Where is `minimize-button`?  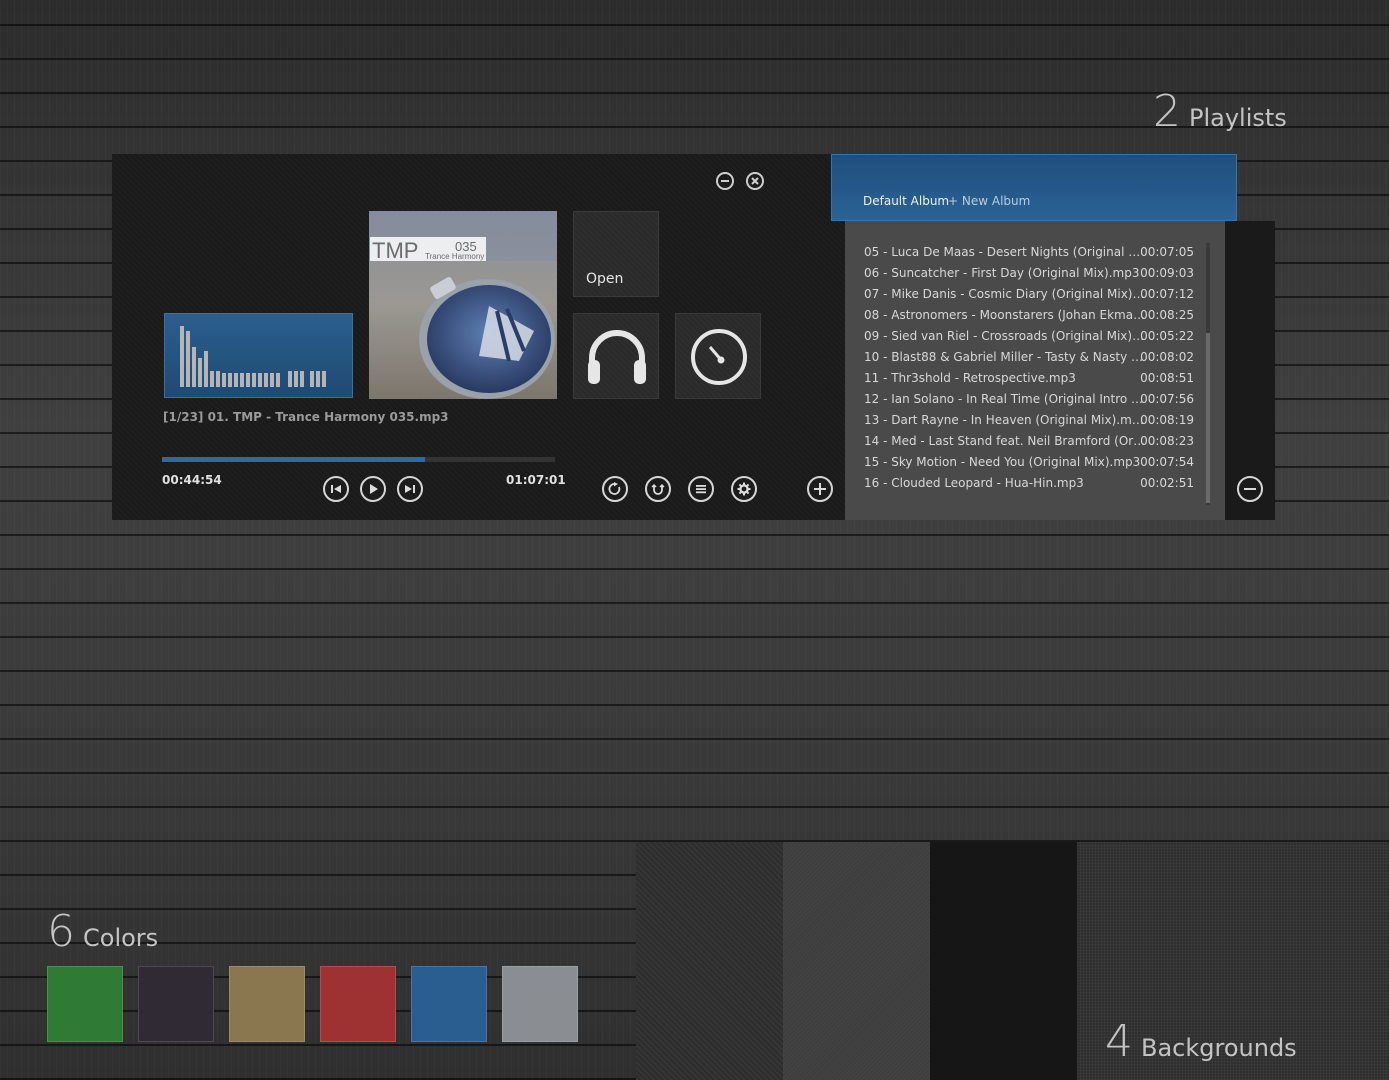 minimize-button is located at coordinates (725, 181).